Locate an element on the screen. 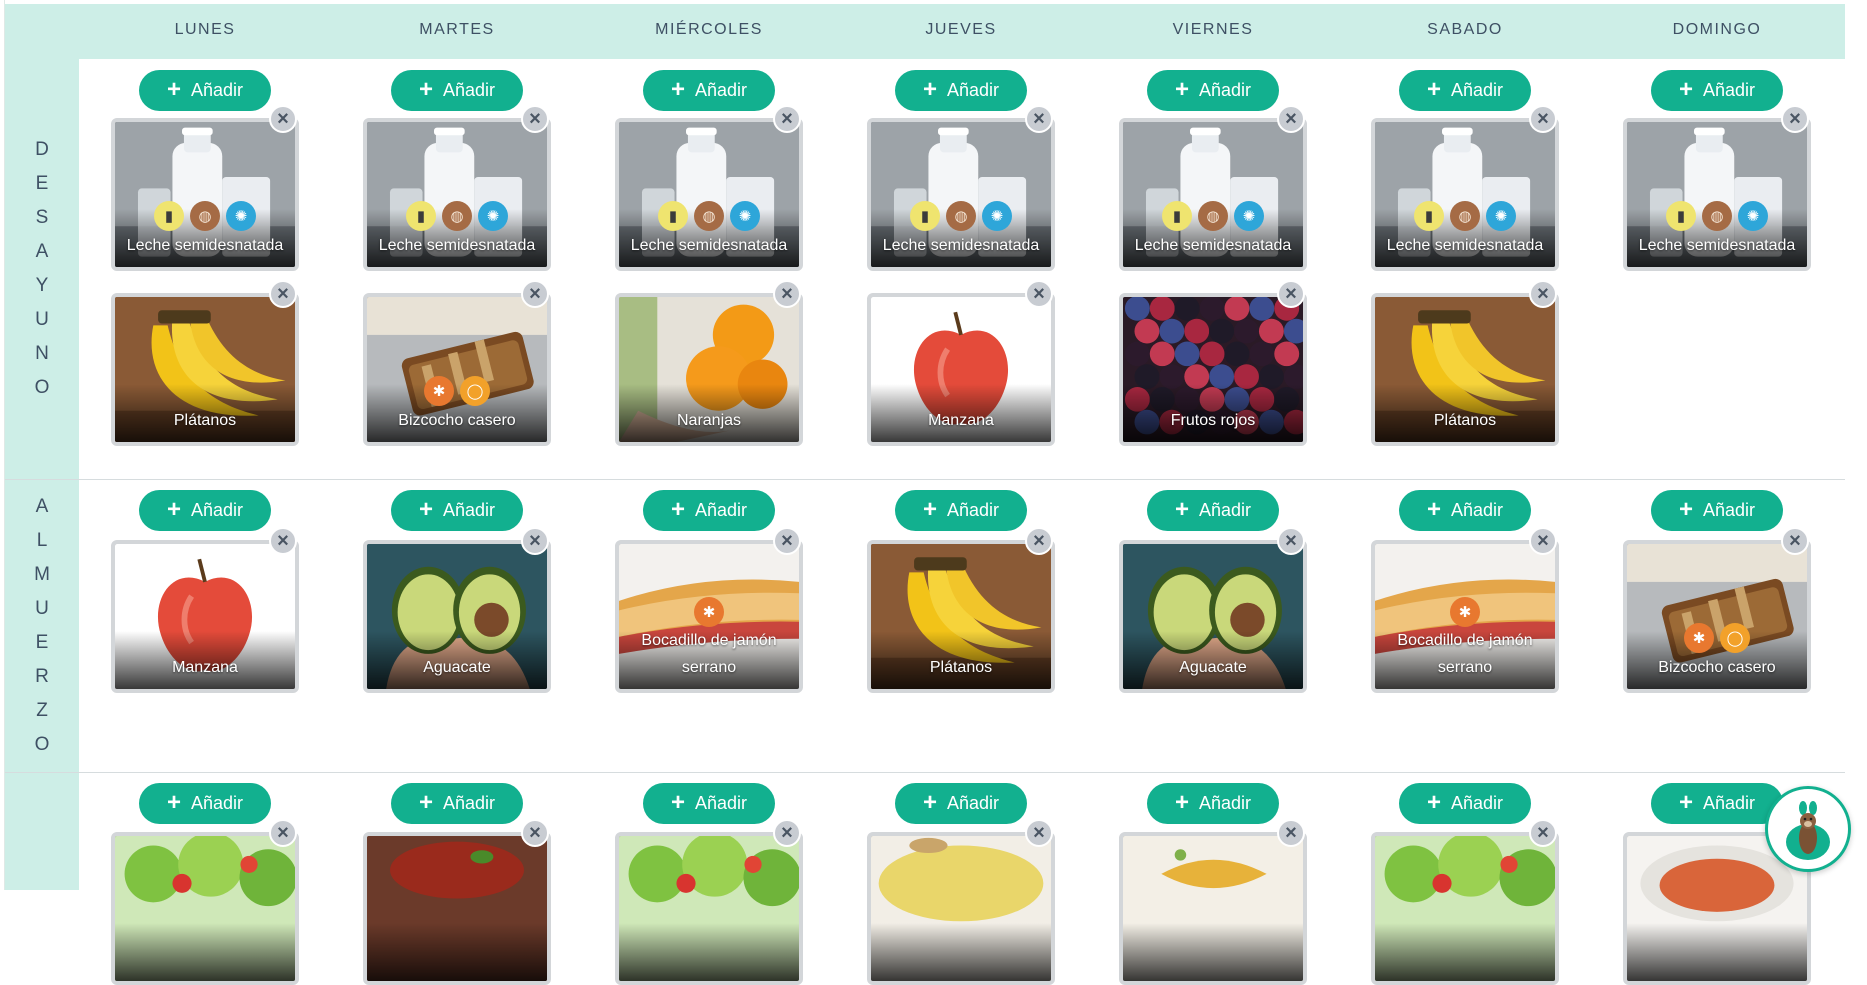 The width and height of the screenshot is (1867, 985). allergen-list: ▮ ◍ ✺ is located at coordinates (1465, 216).